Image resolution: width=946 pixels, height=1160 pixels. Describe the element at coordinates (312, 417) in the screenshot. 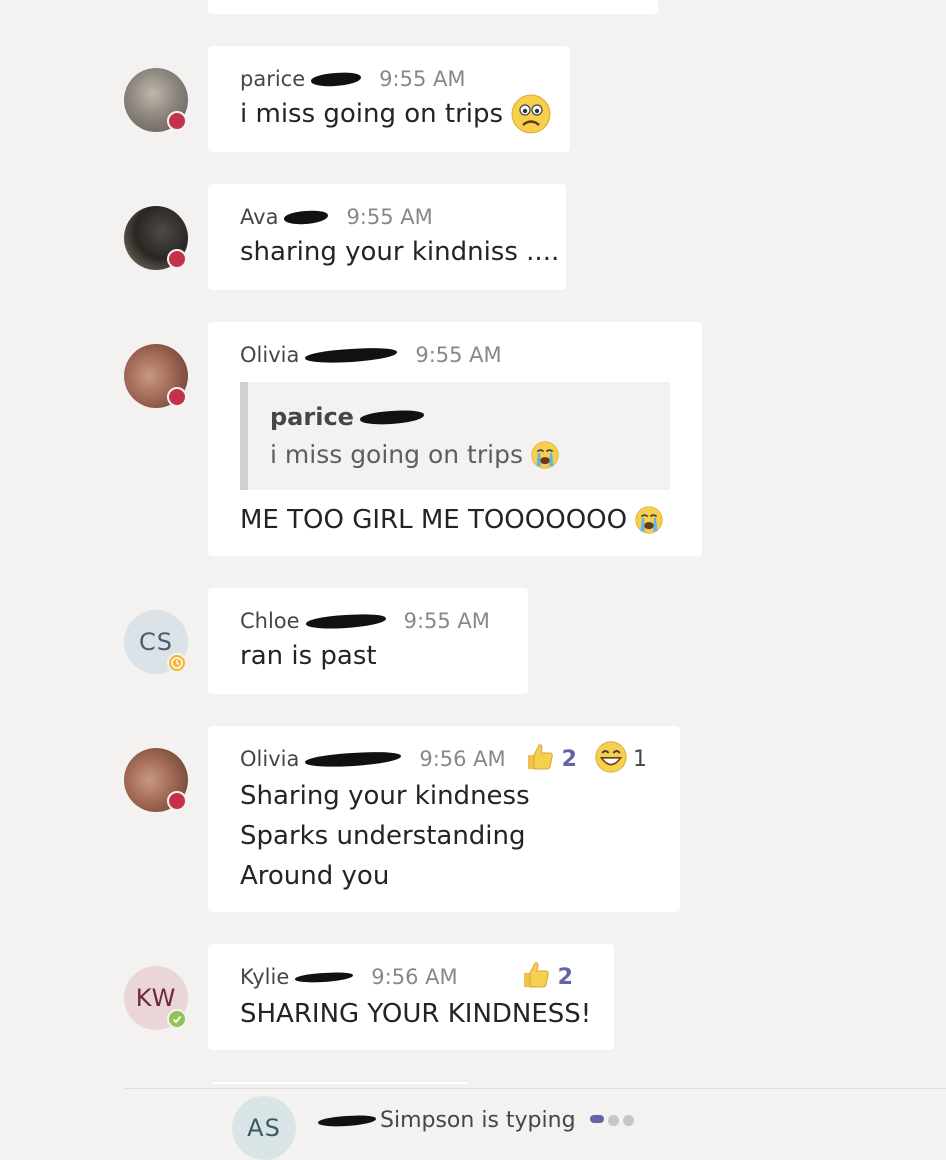

I see `quote-author: parice` at that location.